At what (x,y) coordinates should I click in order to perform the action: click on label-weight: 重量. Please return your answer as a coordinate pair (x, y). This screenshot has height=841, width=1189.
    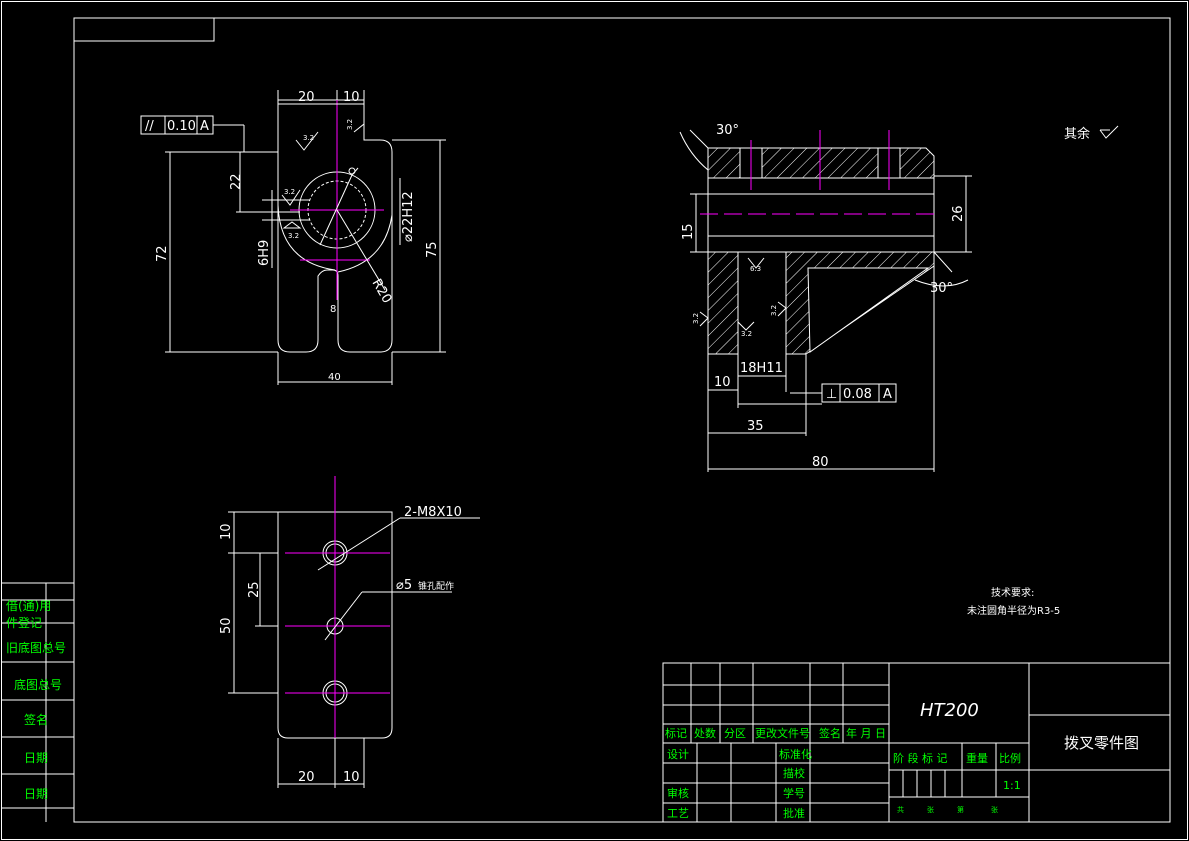
    Looking at the image, I should click on (977, 758).